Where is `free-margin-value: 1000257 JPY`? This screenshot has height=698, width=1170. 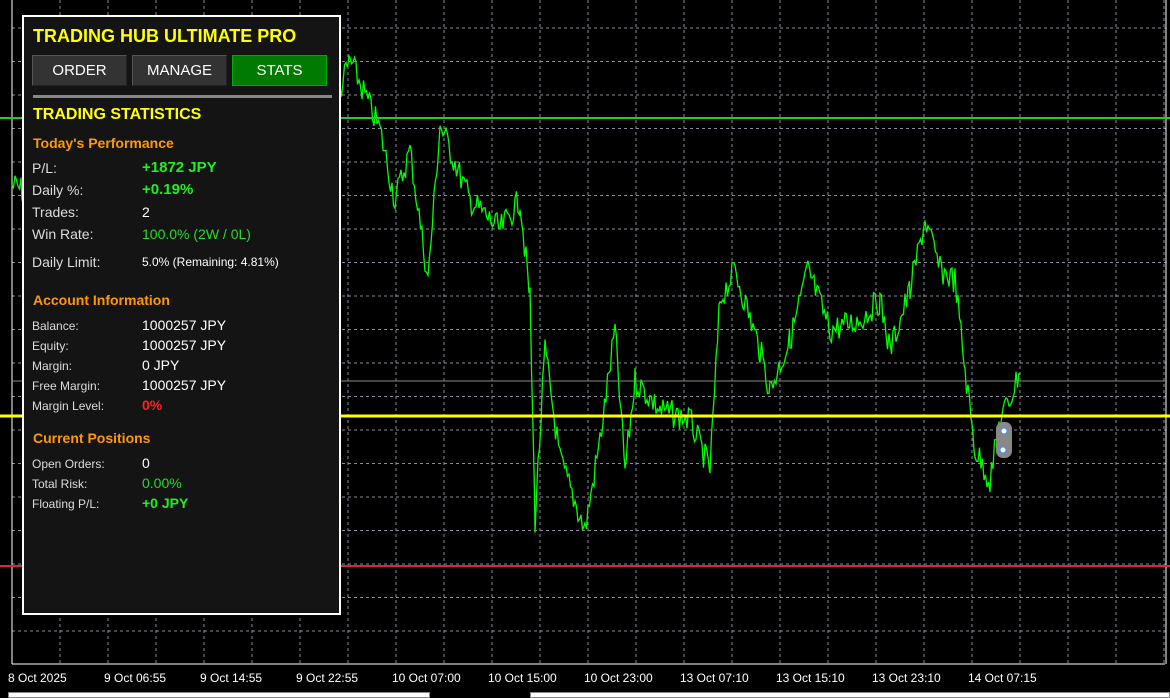 free-margin-value: 1000257 JPY is located at coordinates (184, 385).